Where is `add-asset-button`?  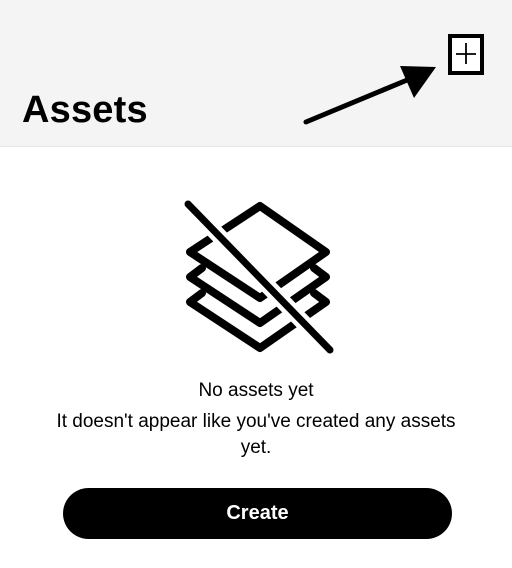
add-asset-button is located at coordinates (466, 54).